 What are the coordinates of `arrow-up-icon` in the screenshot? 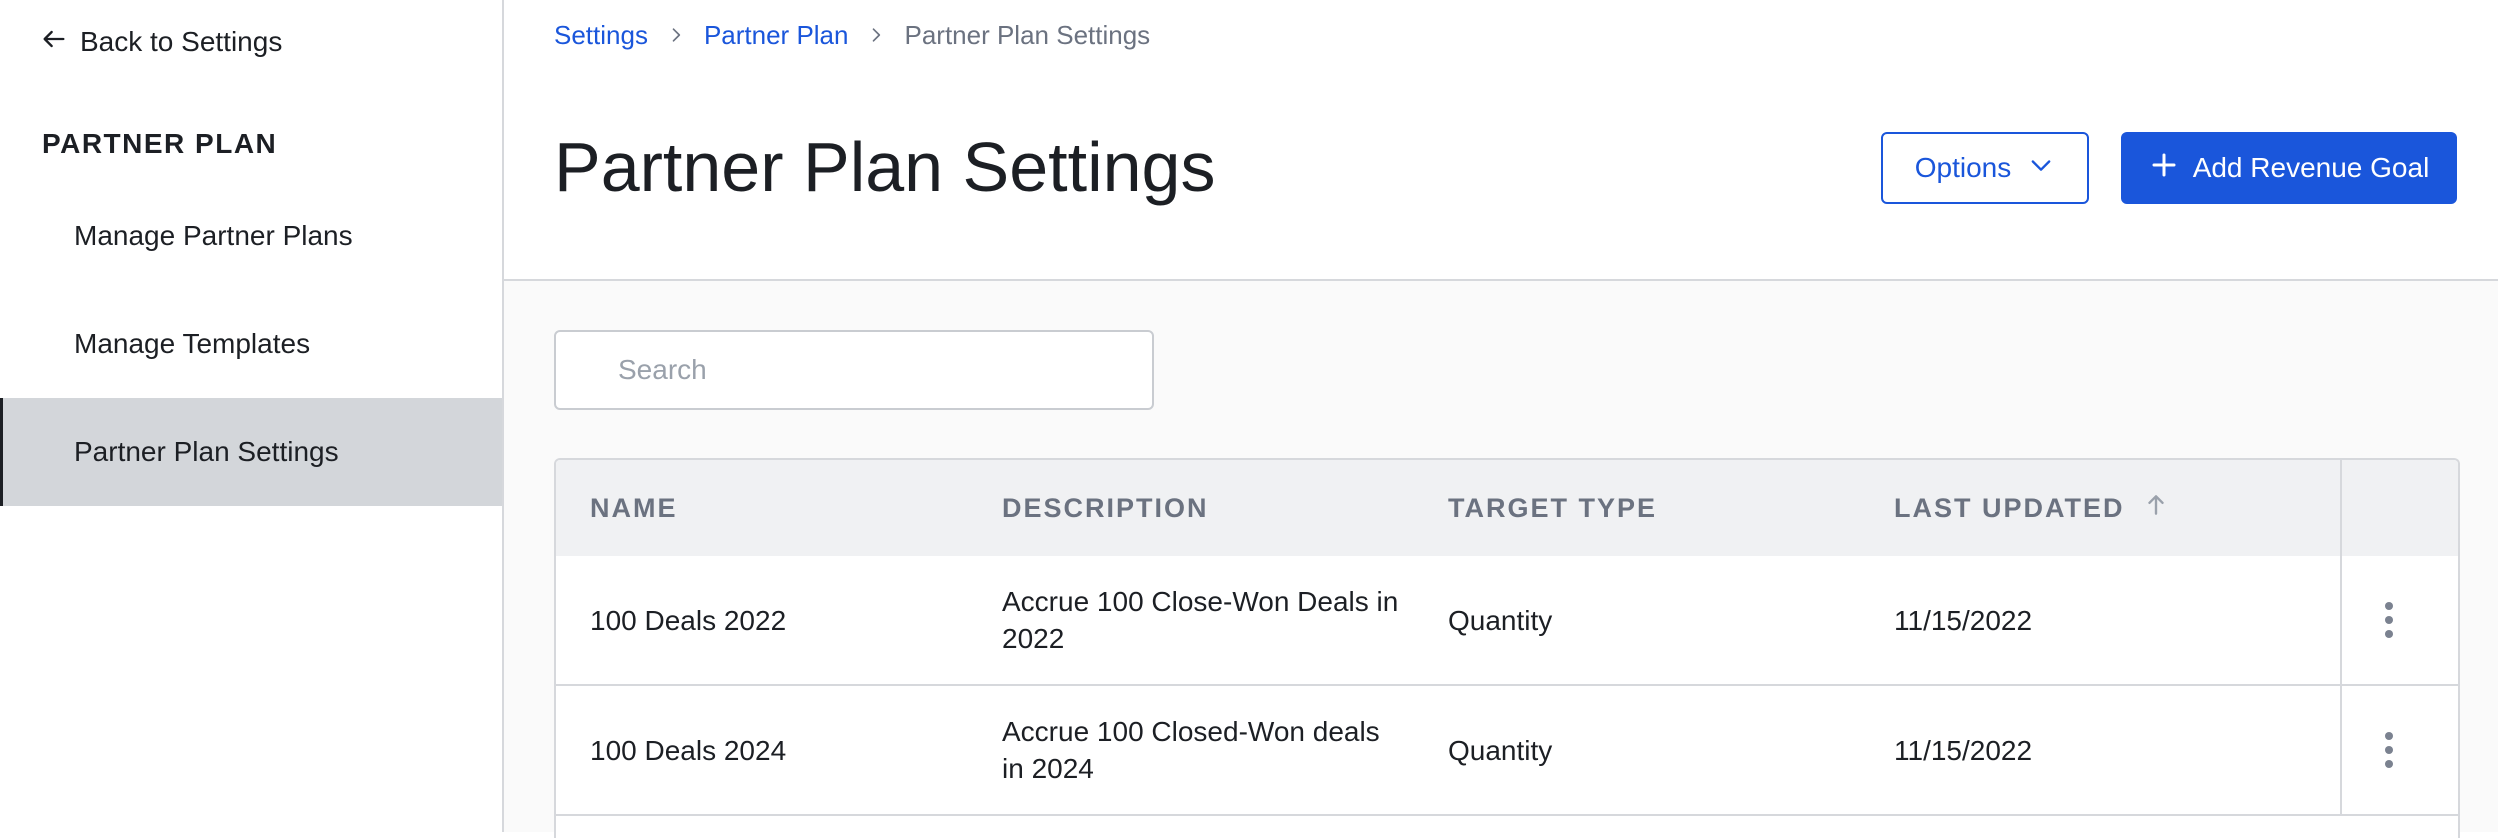 It's located at (2156, 508).